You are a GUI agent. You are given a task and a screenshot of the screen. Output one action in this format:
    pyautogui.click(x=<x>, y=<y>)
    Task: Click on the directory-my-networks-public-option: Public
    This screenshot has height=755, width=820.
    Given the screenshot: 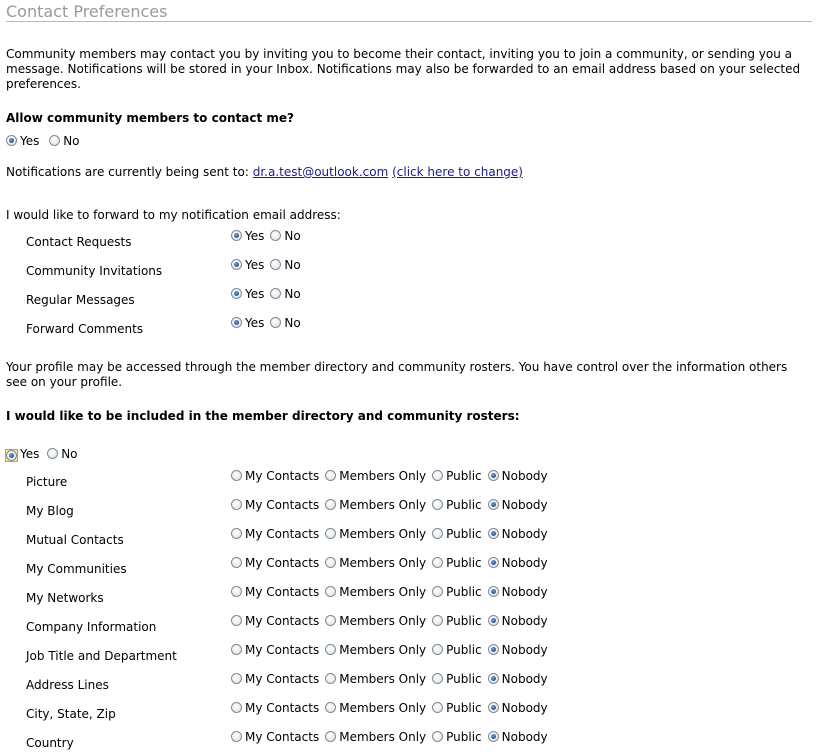 What is the action you would take?
    pyautogui.click(x=457, y=592)
    